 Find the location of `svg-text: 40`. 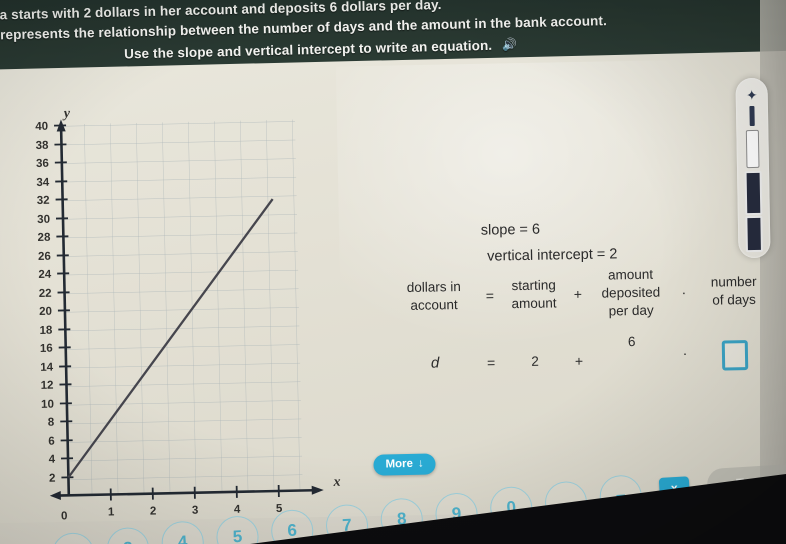

svg-text: 40 is located at coordinates (41, 127).